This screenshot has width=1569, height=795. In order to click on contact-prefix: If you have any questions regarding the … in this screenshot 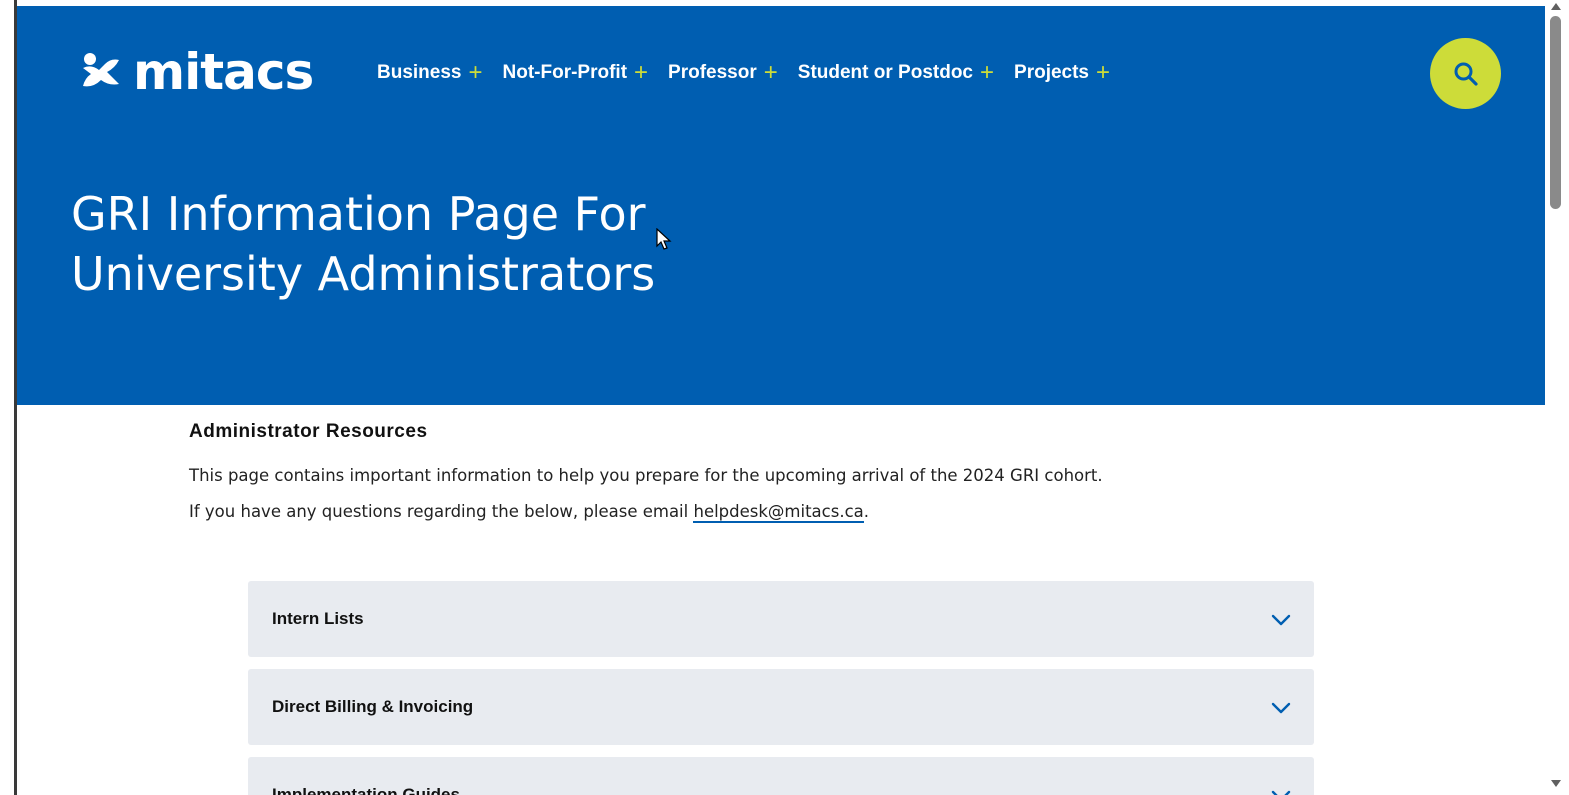, I will do `click(441, 511)`.